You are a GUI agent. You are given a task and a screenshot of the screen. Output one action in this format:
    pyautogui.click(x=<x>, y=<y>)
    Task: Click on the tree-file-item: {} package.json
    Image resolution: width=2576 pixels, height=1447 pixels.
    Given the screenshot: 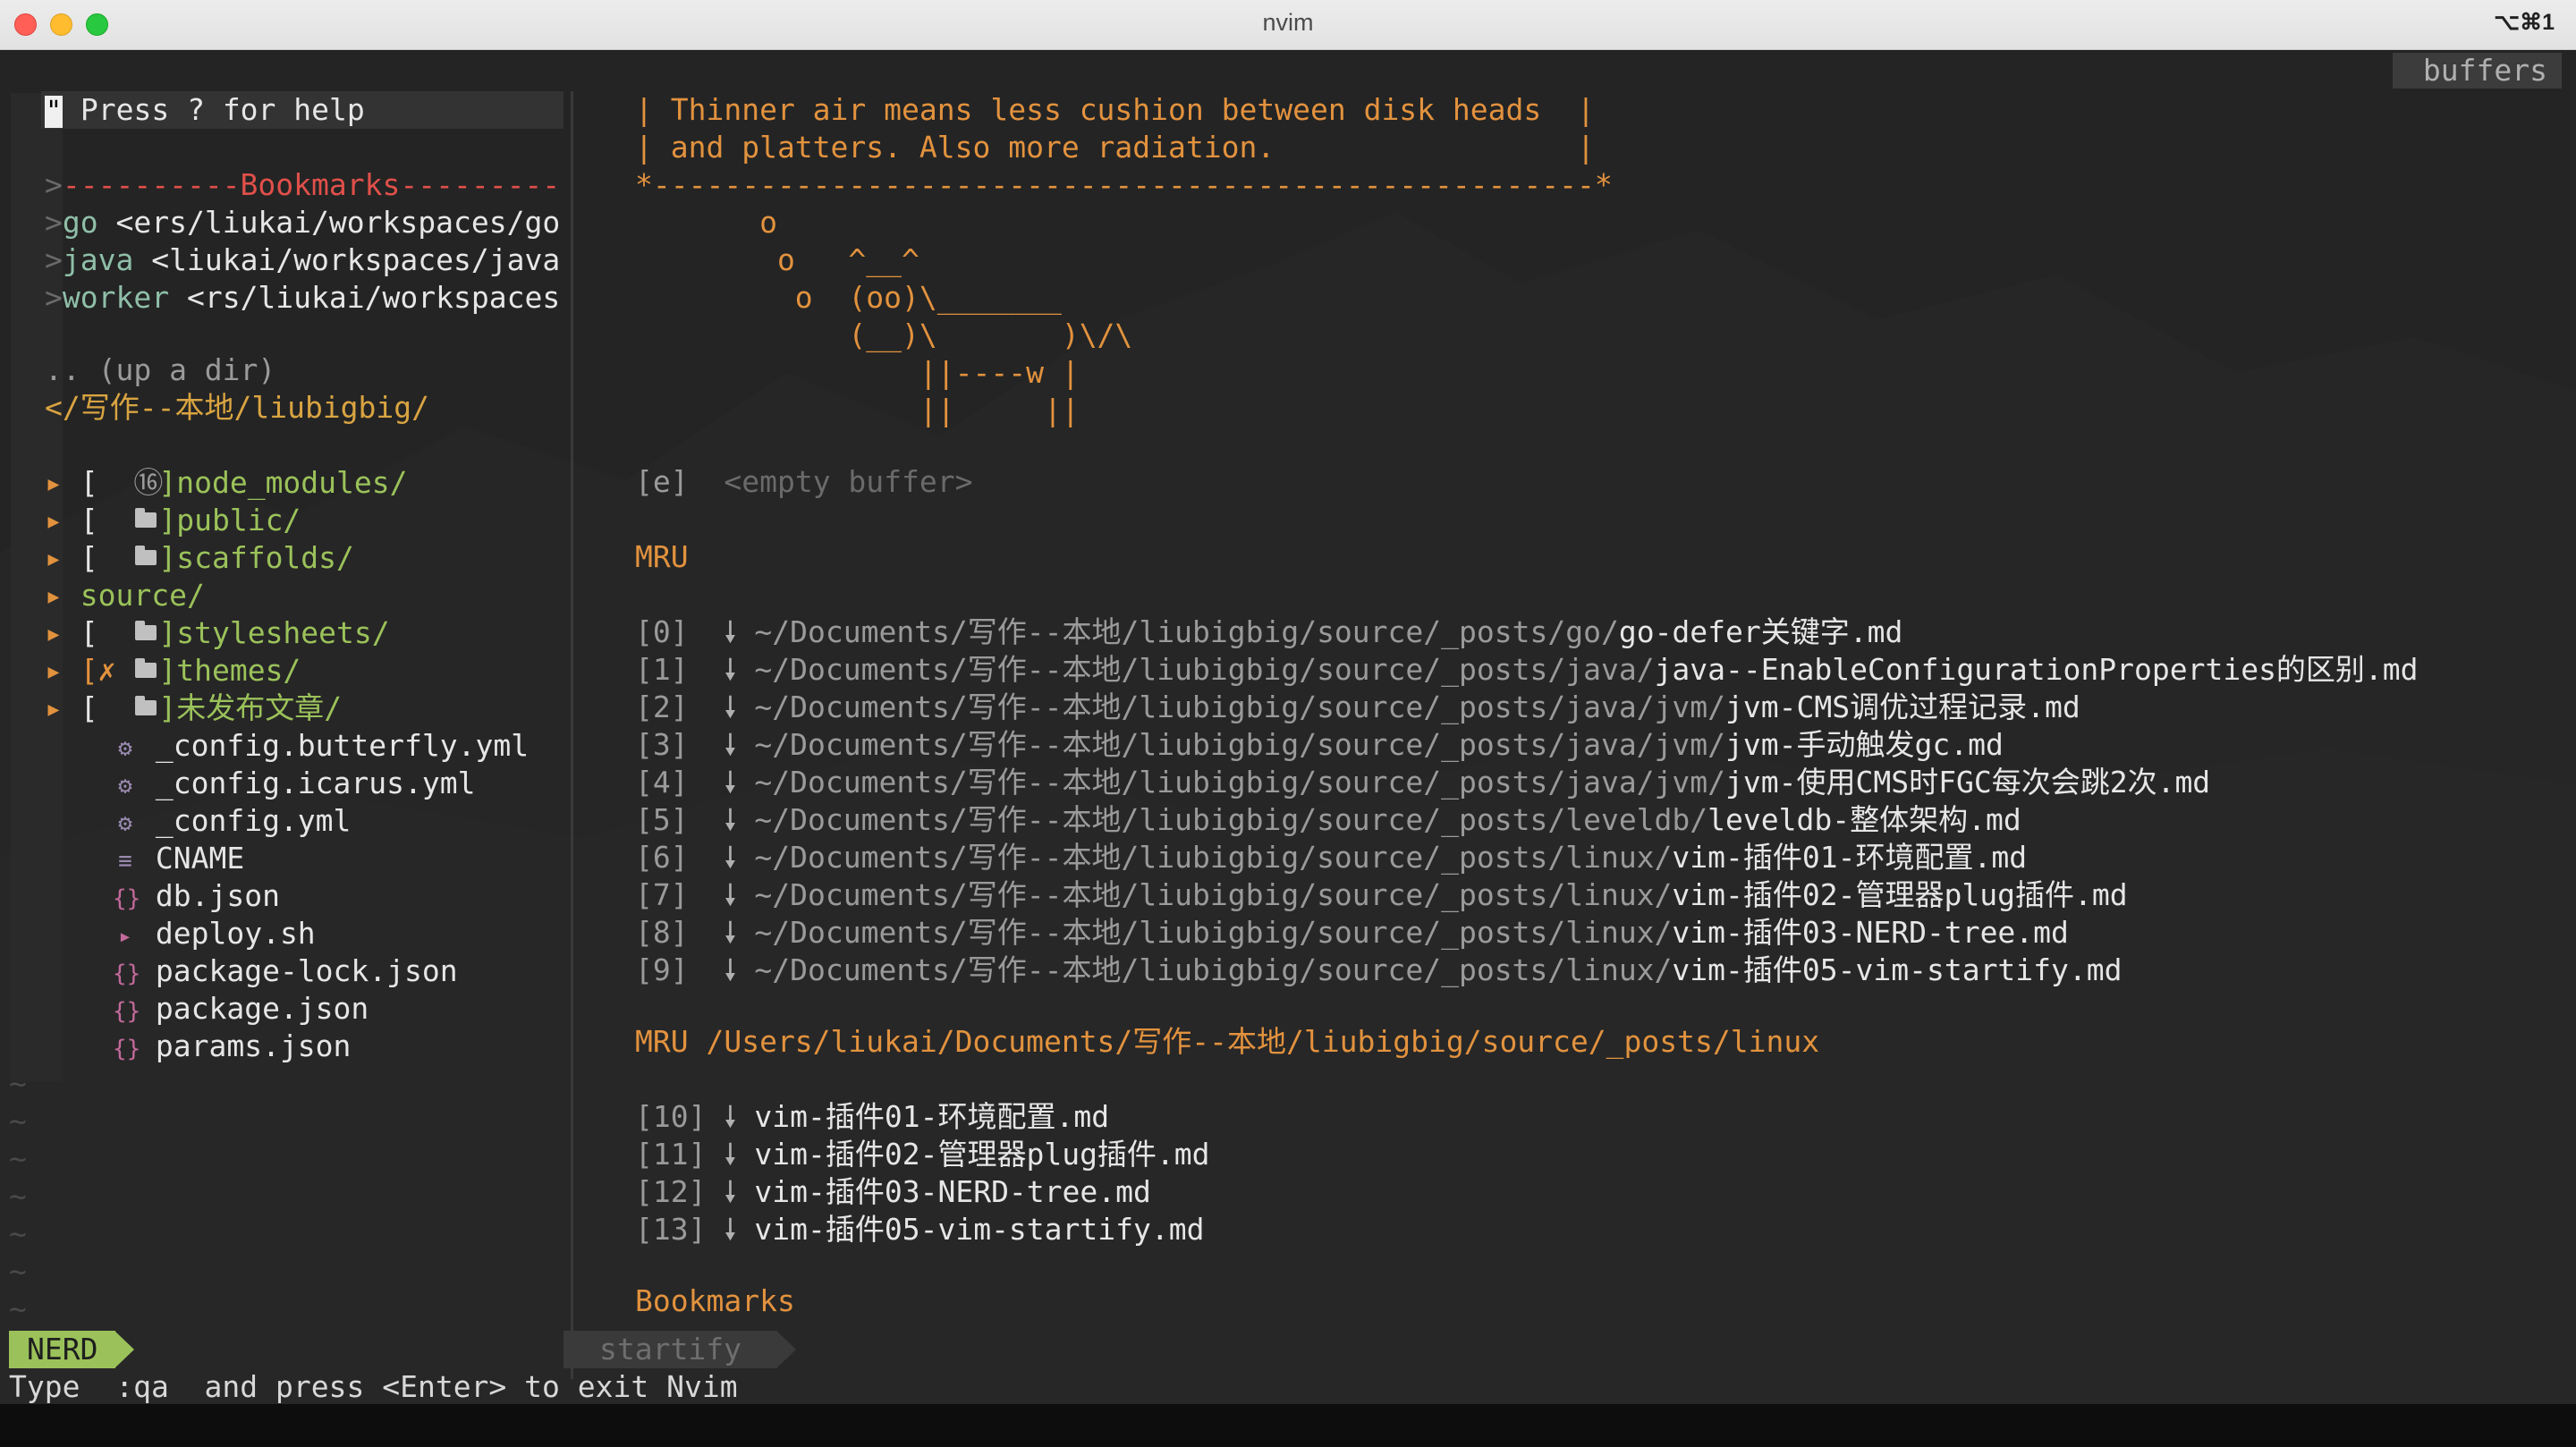 What is the action you would take?
    pyautogui.click(x=241, y=1009)
    